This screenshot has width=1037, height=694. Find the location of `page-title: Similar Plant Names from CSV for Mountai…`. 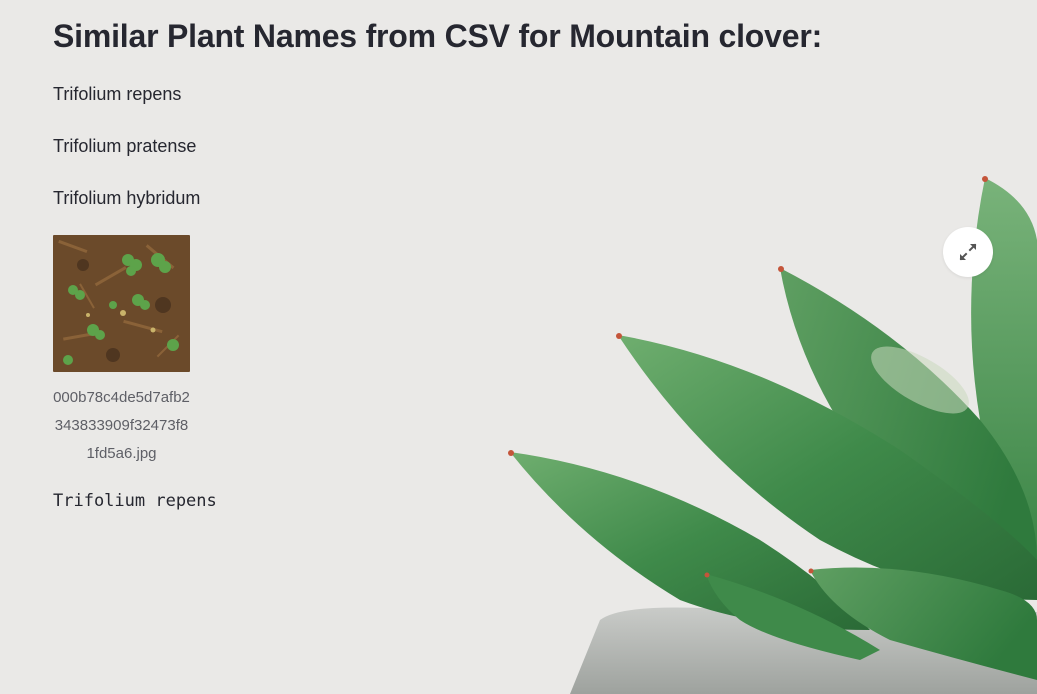

page-title: Similar Plant Names from CSV for Mountai… is located at coordinates (438, 36).